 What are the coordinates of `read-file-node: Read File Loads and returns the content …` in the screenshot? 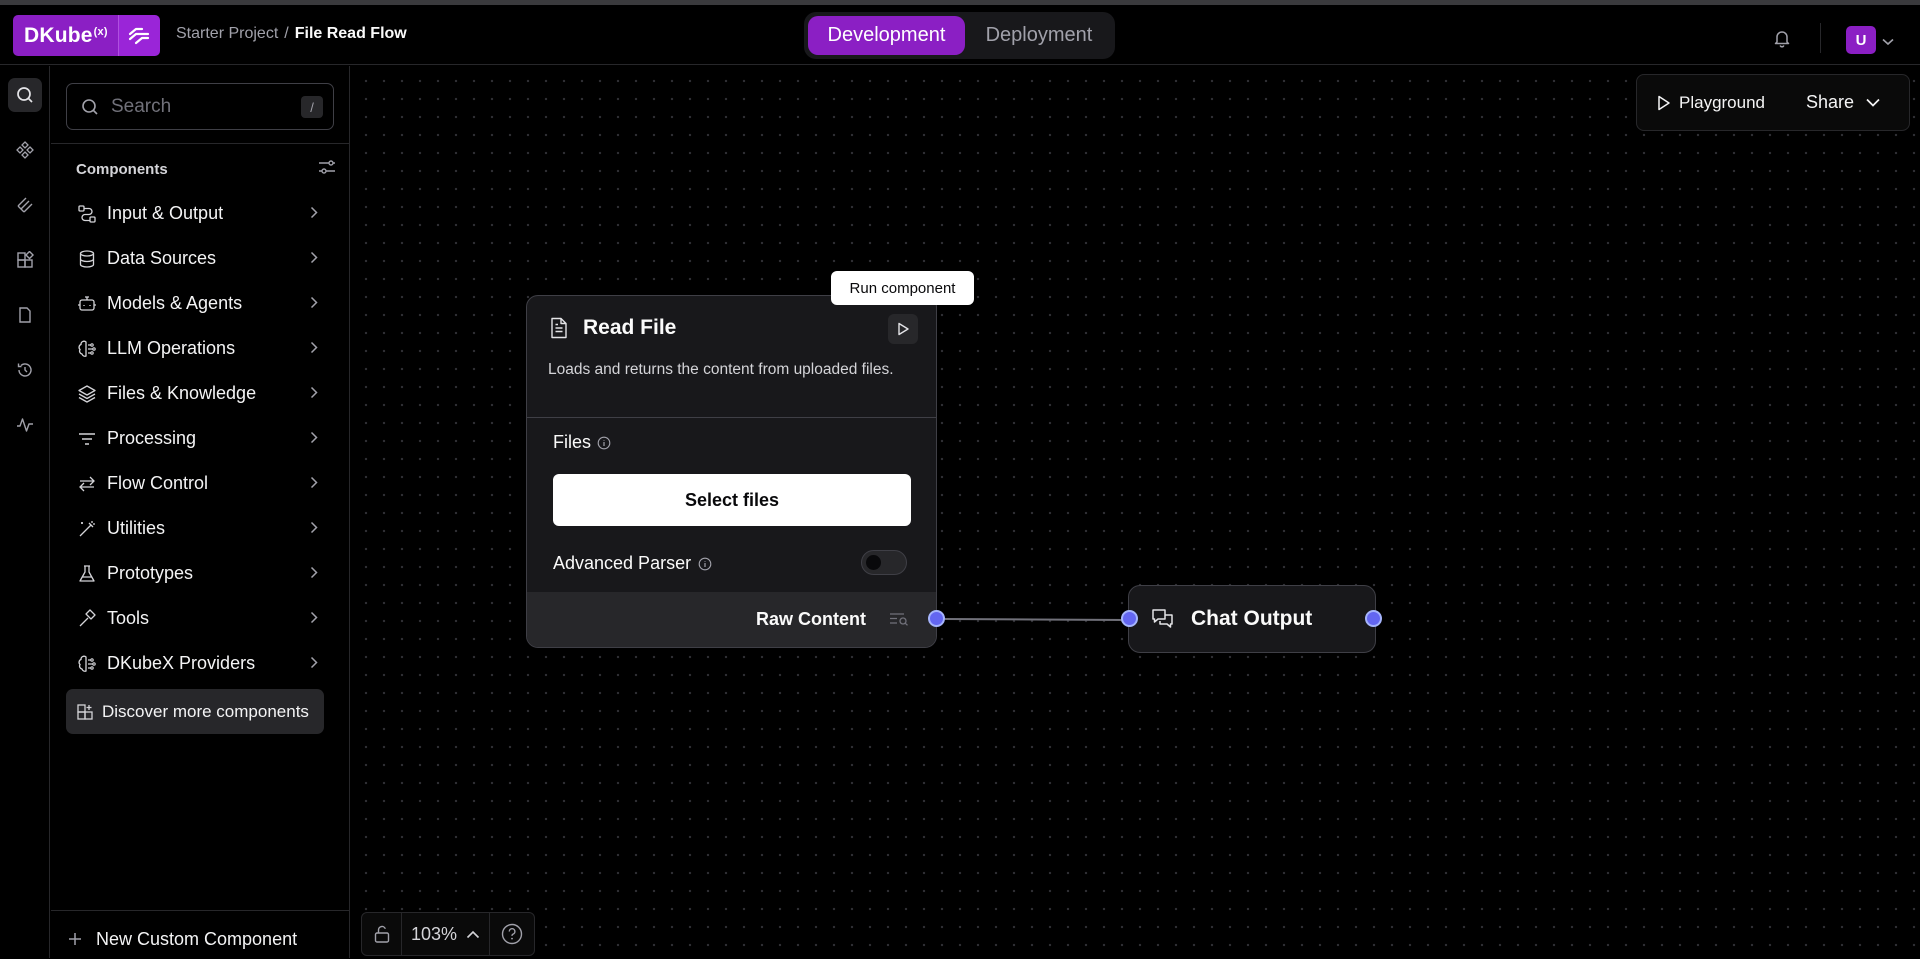 It's located at (731, 471).